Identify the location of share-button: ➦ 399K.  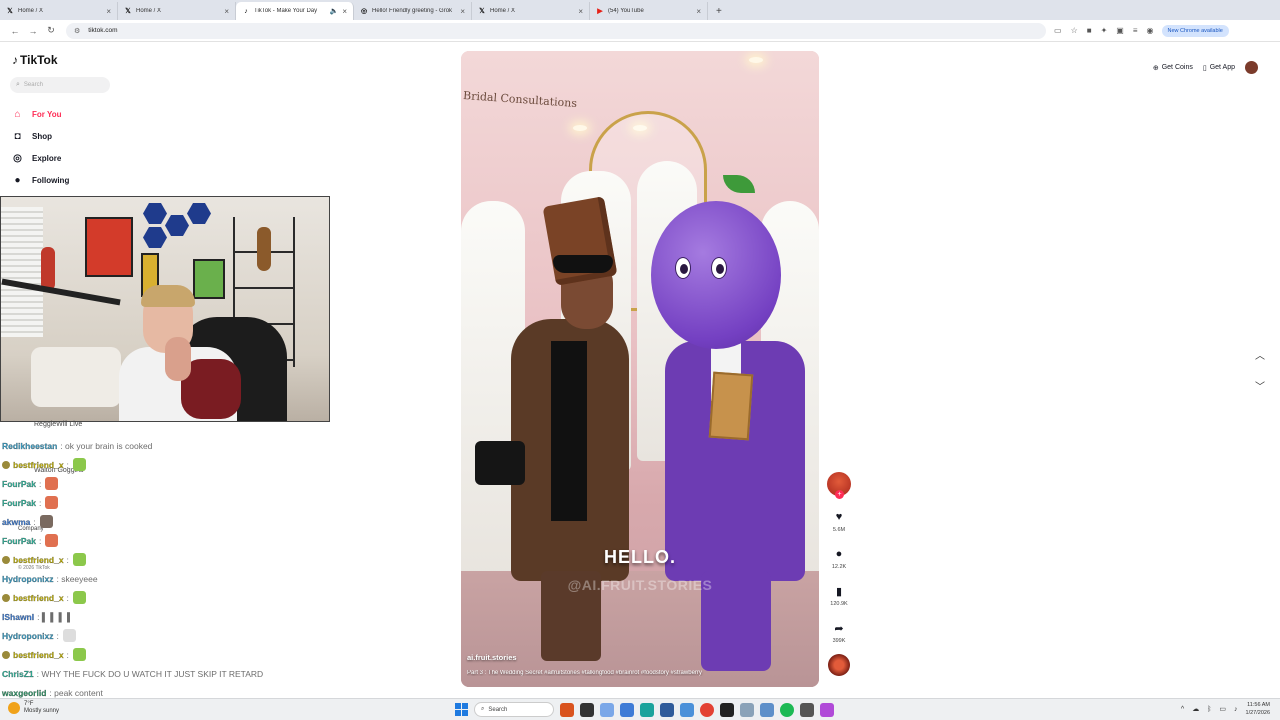
(839, 633).